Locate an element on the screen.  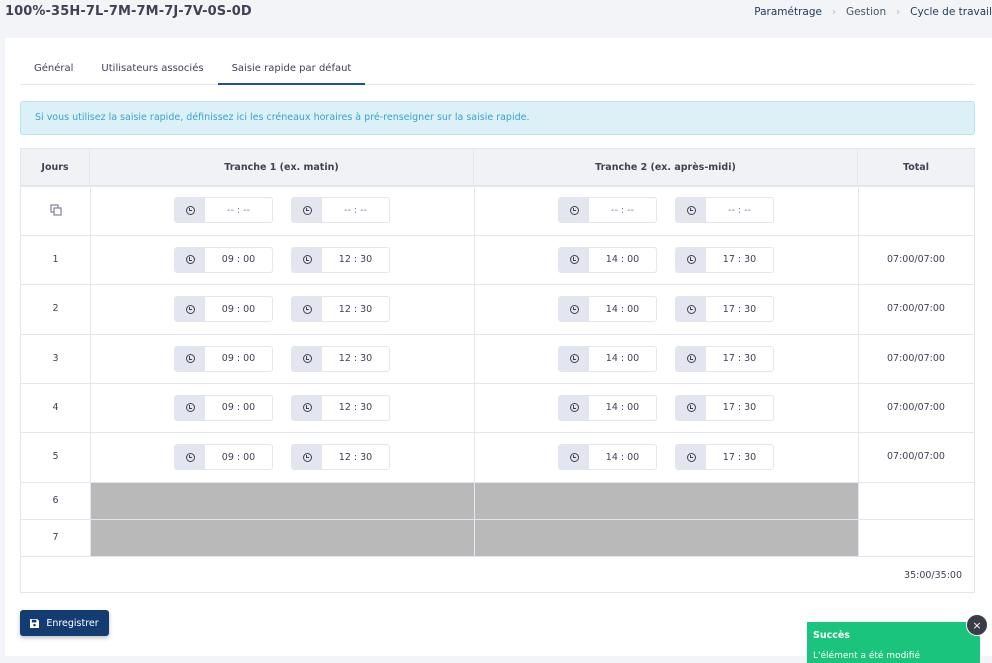
toast-title: Succès is located at coordinates (831, 635).